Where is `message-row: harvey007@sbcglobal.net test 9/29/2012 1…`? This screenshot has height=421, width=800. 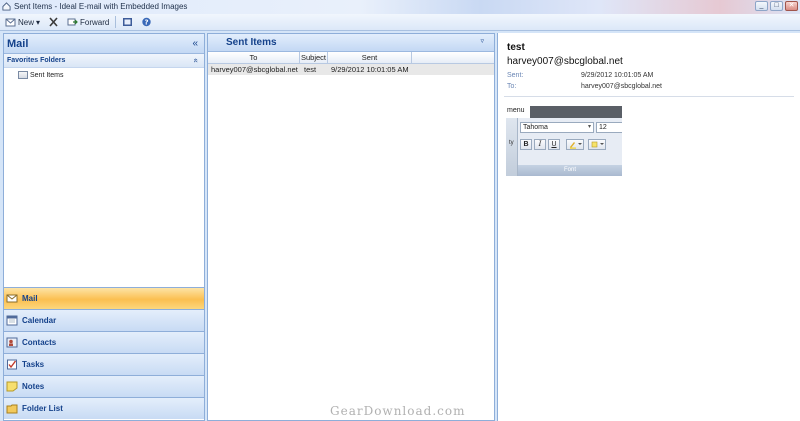 message-row: harvey007@sbcglobal.net test 9/29/2012 1… is located at coordinates (351, 69).